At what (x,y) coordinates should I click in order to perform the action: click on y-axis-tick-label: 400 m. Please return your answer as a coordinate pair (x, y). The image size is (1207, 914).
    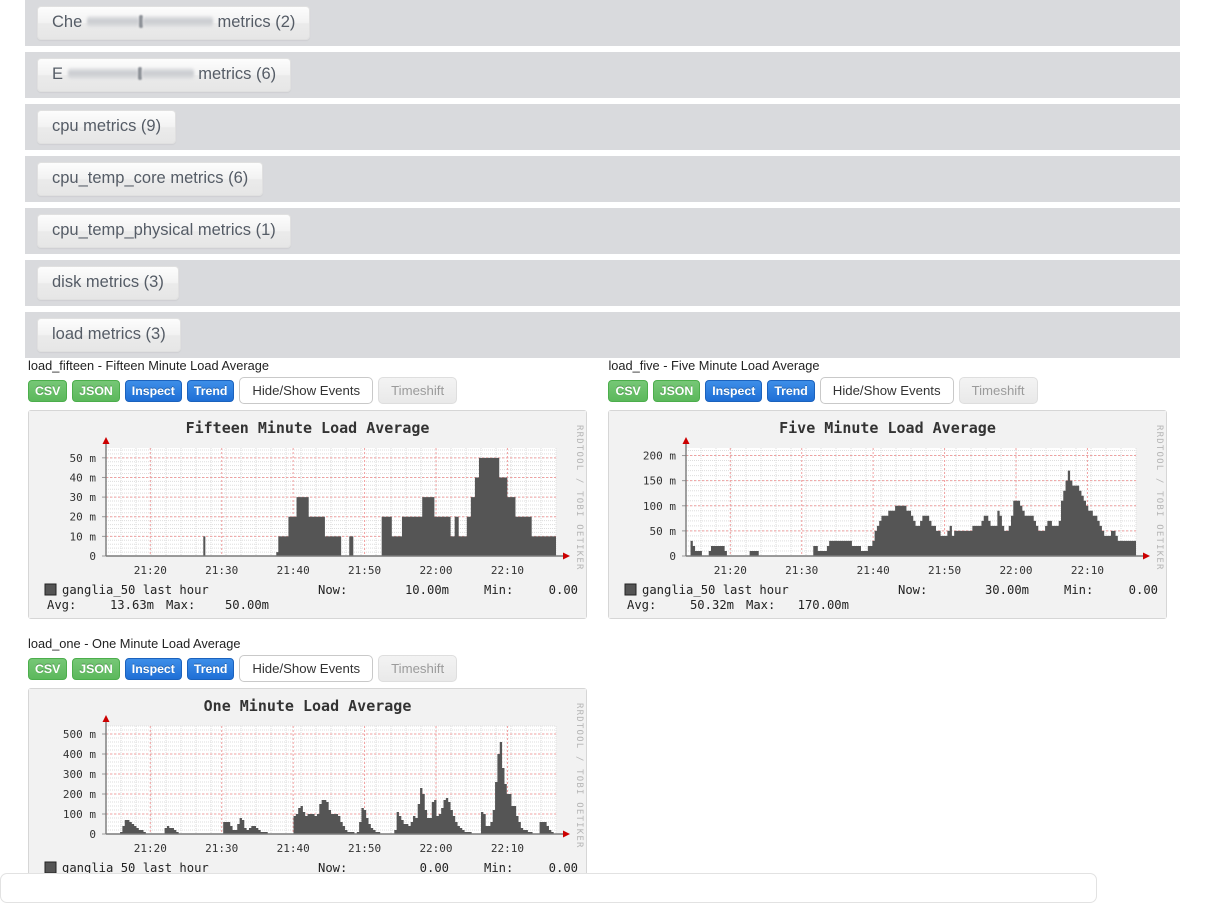
    Looking at the image, I should click on (79, 754).